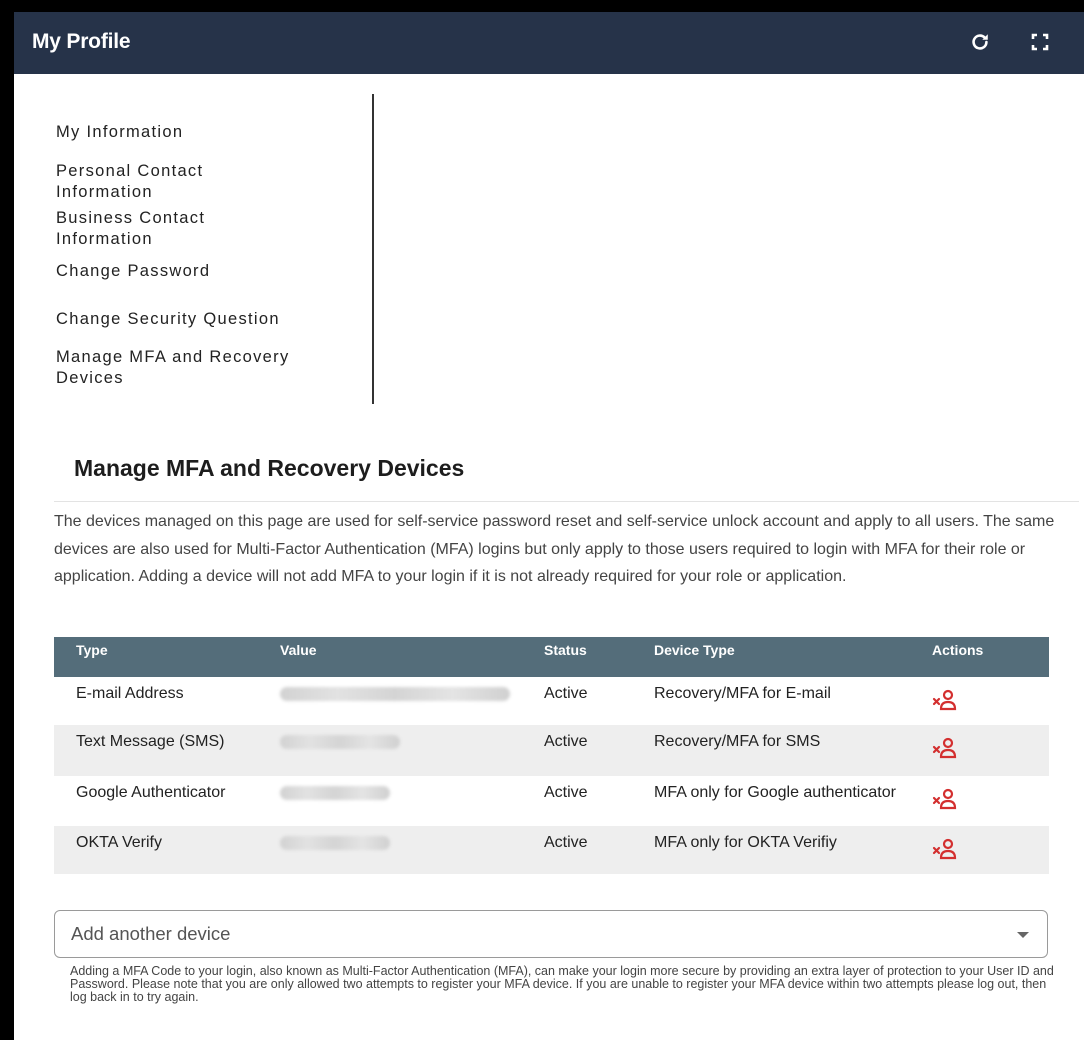  What do you see at coordinates (269, 468) in the screenshot?
I see `page-title: Manage MFA and Recovery Devices` at bounding box center [269, 468].